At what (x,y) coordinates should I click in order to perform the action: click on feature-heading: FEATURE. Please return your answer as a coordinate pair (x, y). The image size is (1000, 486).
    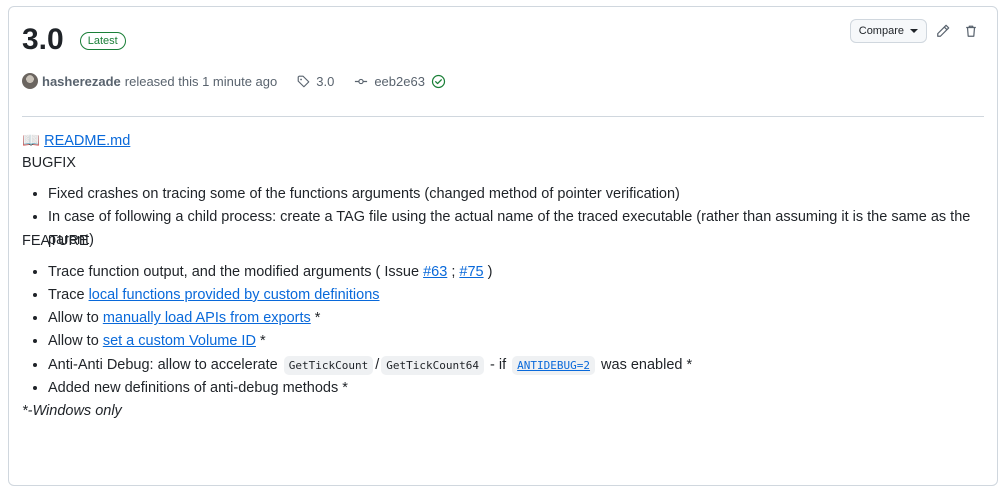
    Looking at the image, I should click on (55, 240).